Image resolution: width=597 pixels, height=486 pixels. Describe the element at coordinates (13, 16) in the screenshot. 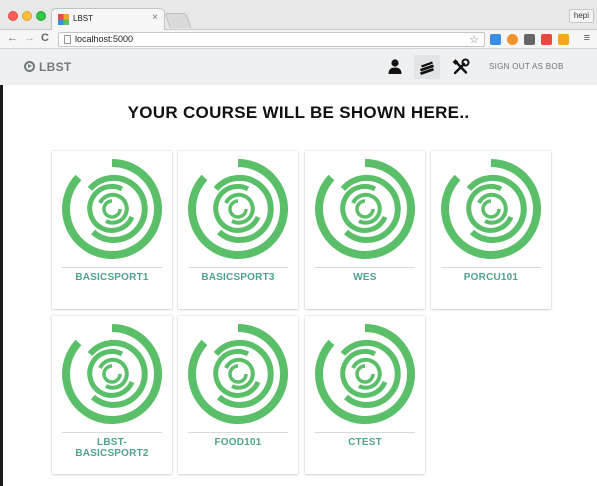

I see `window-close-button` at that location.